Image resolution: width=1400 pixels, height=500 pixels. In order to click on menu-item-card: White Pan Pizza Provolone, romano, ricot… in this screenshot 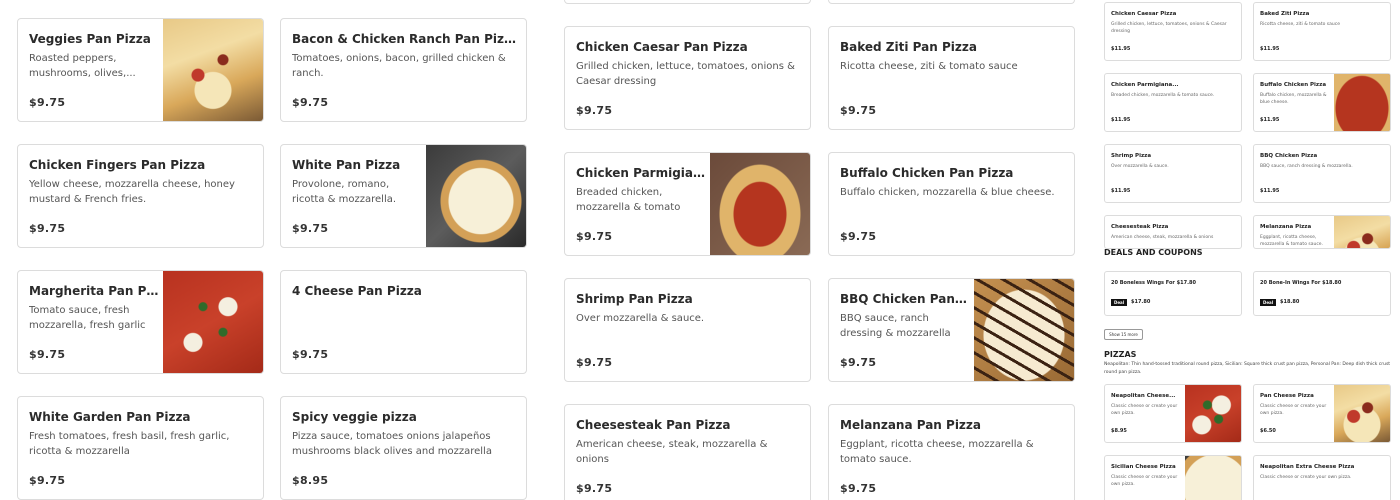, I will do `click(403, 196)`.